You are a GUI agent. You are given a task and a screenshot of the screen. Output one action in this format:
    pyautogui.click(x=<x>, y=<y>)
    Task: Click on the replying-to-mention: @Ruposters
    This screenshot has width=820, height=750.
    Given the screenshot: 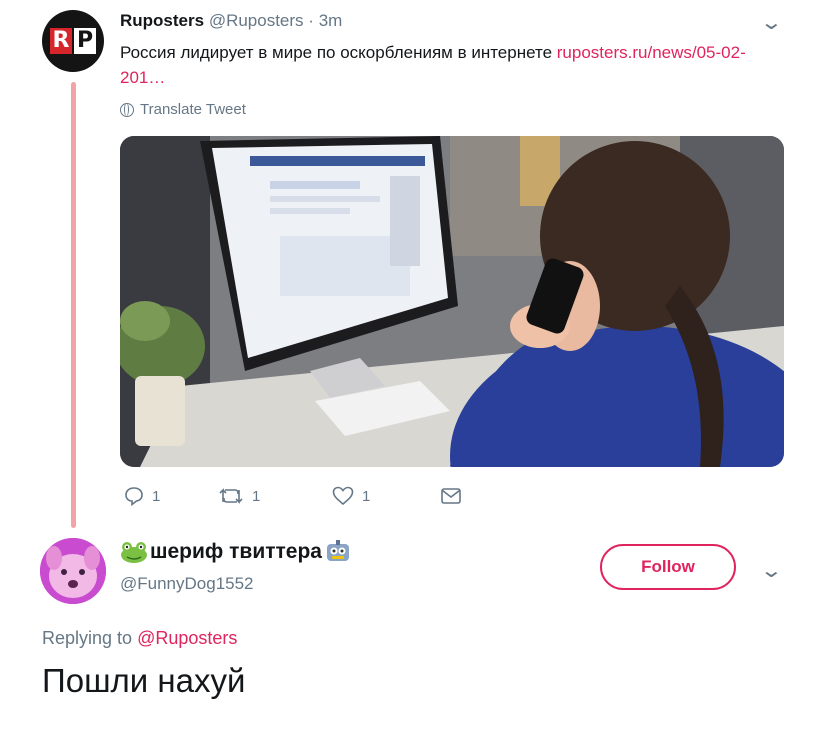 What is the action you would take?
    pyautogui.click(x=187, y=638)
    